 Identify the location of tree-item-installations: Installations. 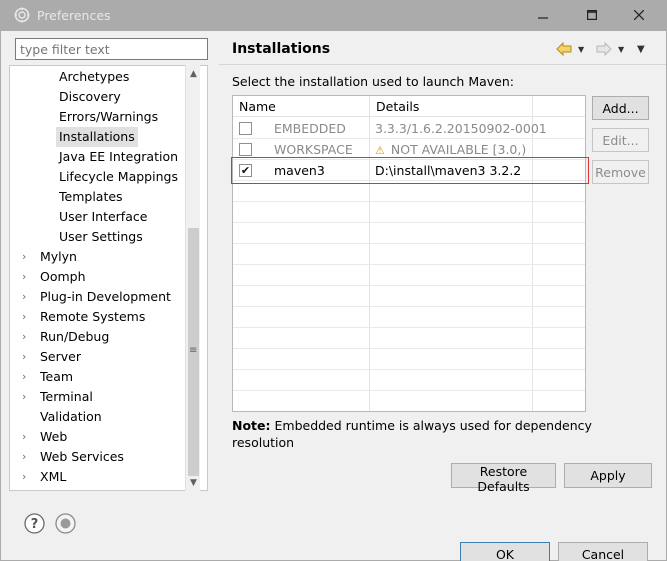
(101, 137).